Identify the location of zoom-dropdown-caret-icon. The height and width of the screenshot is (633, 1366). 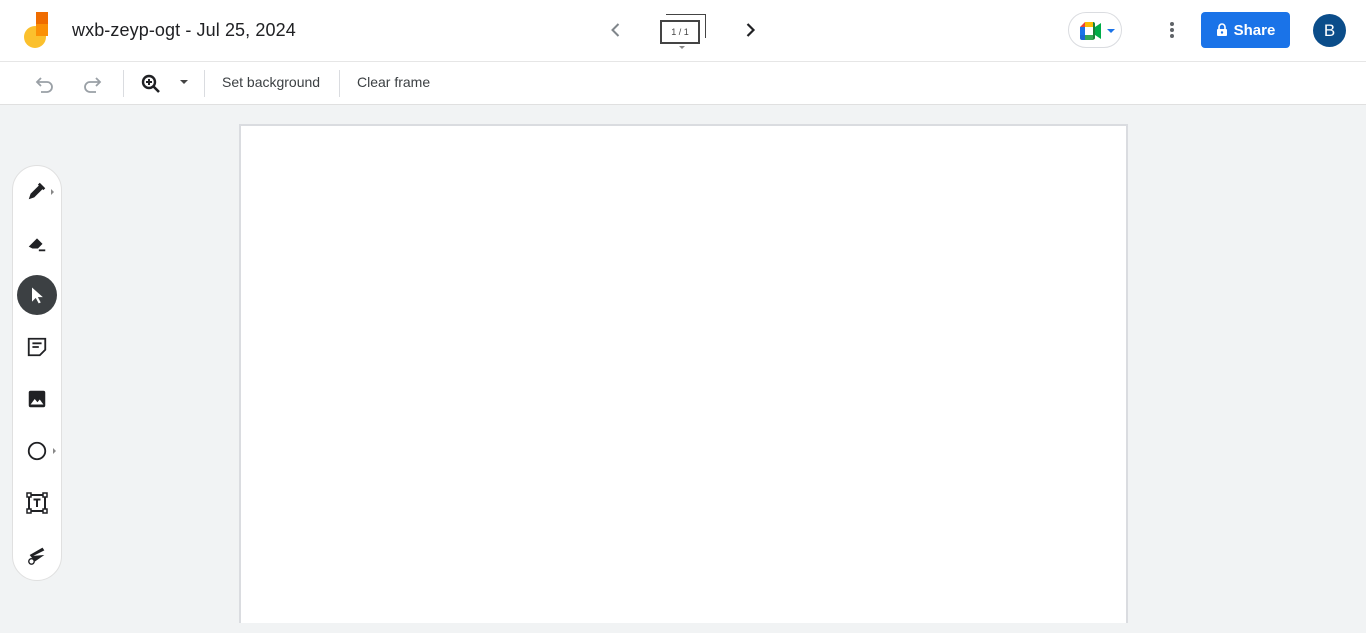
(184, 82).